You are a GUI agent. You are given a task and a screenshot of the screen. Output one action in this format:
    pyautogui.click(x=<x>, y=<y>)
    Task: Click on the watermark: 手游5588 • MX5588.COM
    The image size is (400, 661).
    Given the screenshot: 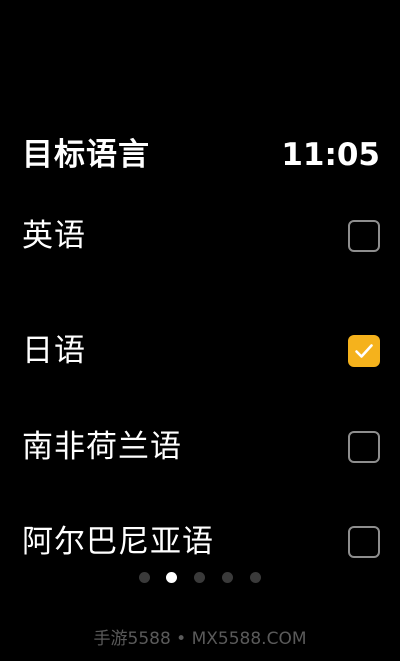 What is the action you would take?
    pyautogui.click(x=200, y=639)
    